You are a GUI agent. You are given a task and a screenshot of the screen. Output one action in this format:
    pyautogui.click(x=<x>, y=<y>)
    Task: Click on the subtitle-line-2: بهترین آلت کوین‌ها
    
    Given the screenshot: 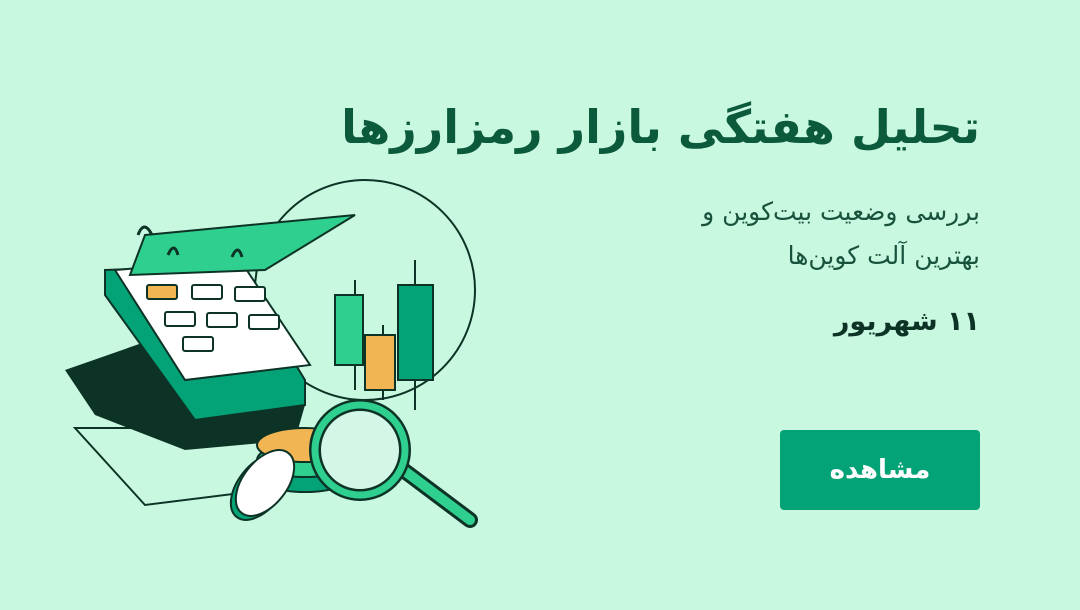 What is the action you would take?
    pyautogui.click(x=883, y=255)
    